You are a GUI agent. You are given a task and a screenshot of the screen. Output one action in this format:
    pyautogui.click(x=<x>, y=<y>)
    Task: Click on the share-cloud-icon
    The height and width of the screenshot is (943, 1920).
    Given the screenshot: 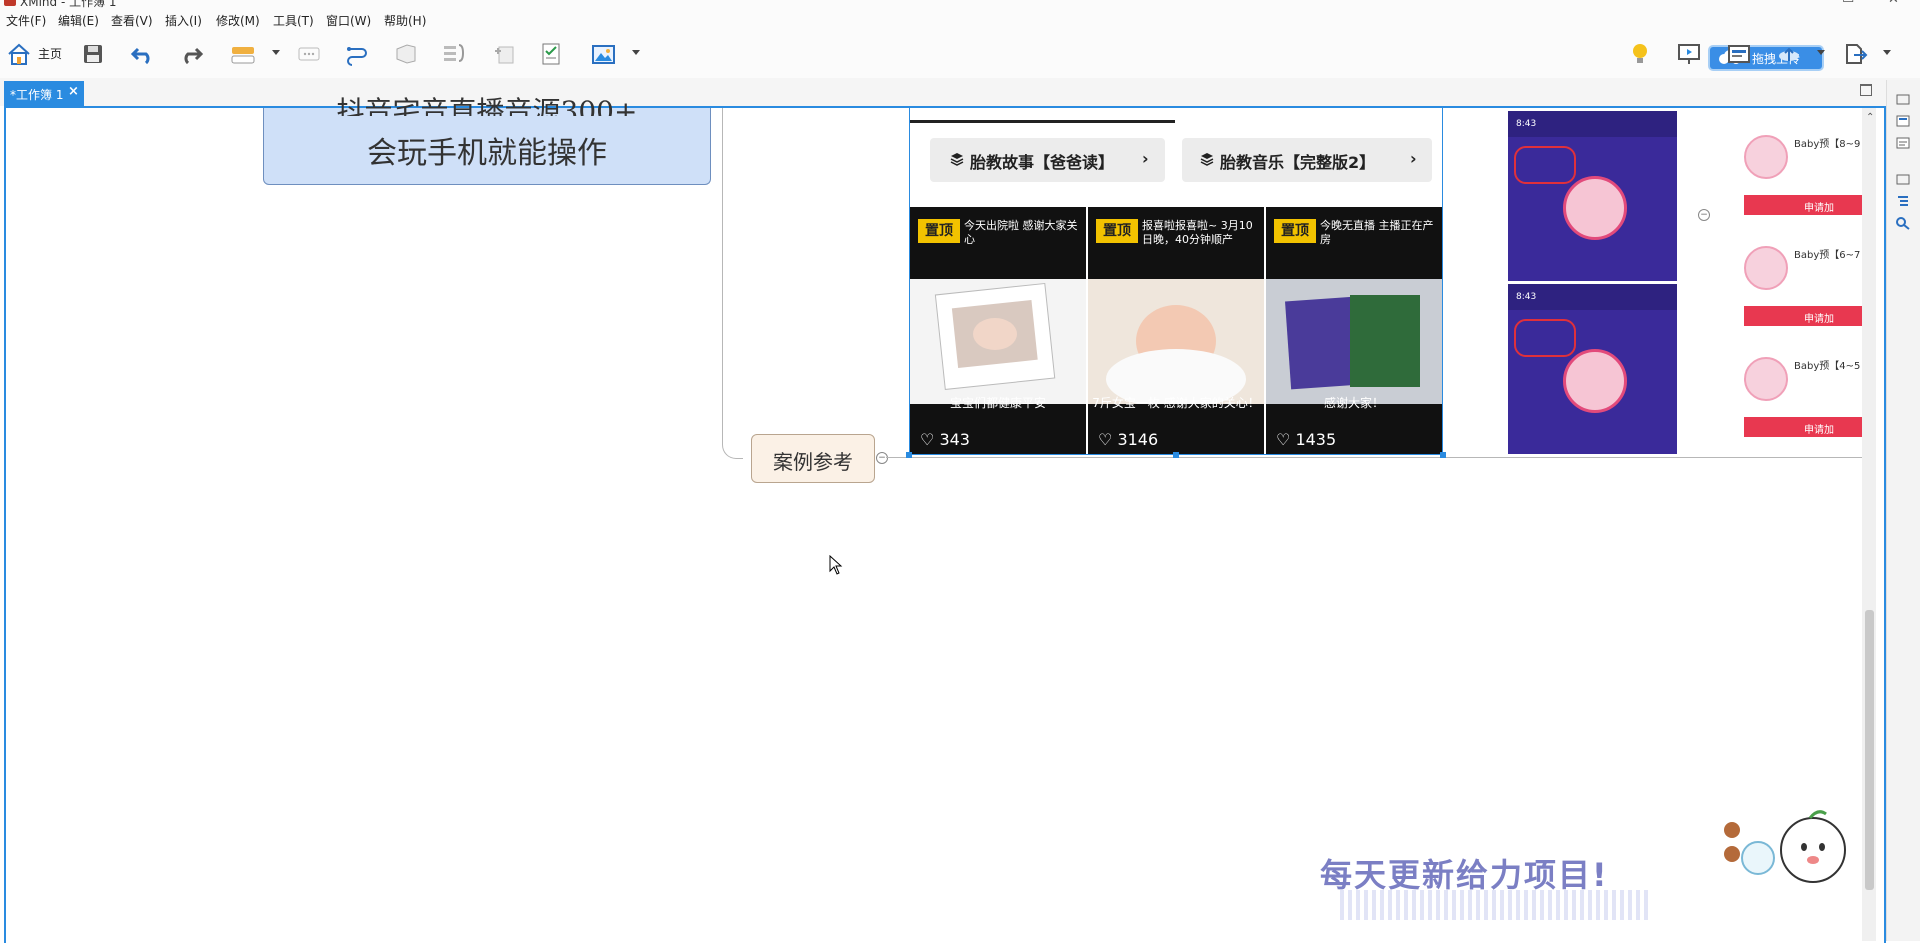 What is the action you would take?
    pyautogui.click(x=1789, y=54)
    